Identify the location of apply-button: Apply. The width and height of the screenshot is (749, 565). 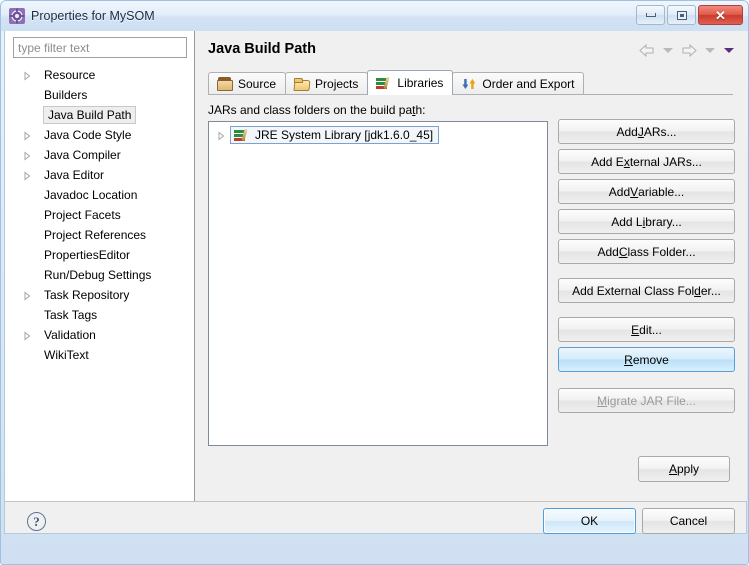
(684, 469).